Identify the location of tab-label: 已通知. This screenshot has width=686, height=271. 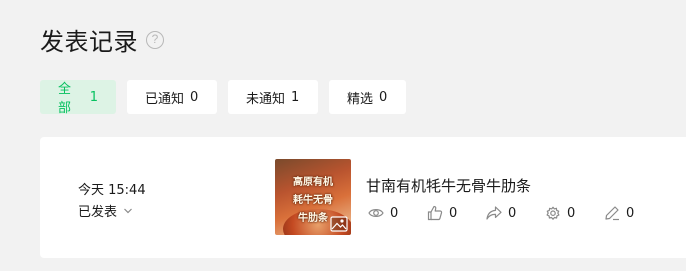
(165, 99).